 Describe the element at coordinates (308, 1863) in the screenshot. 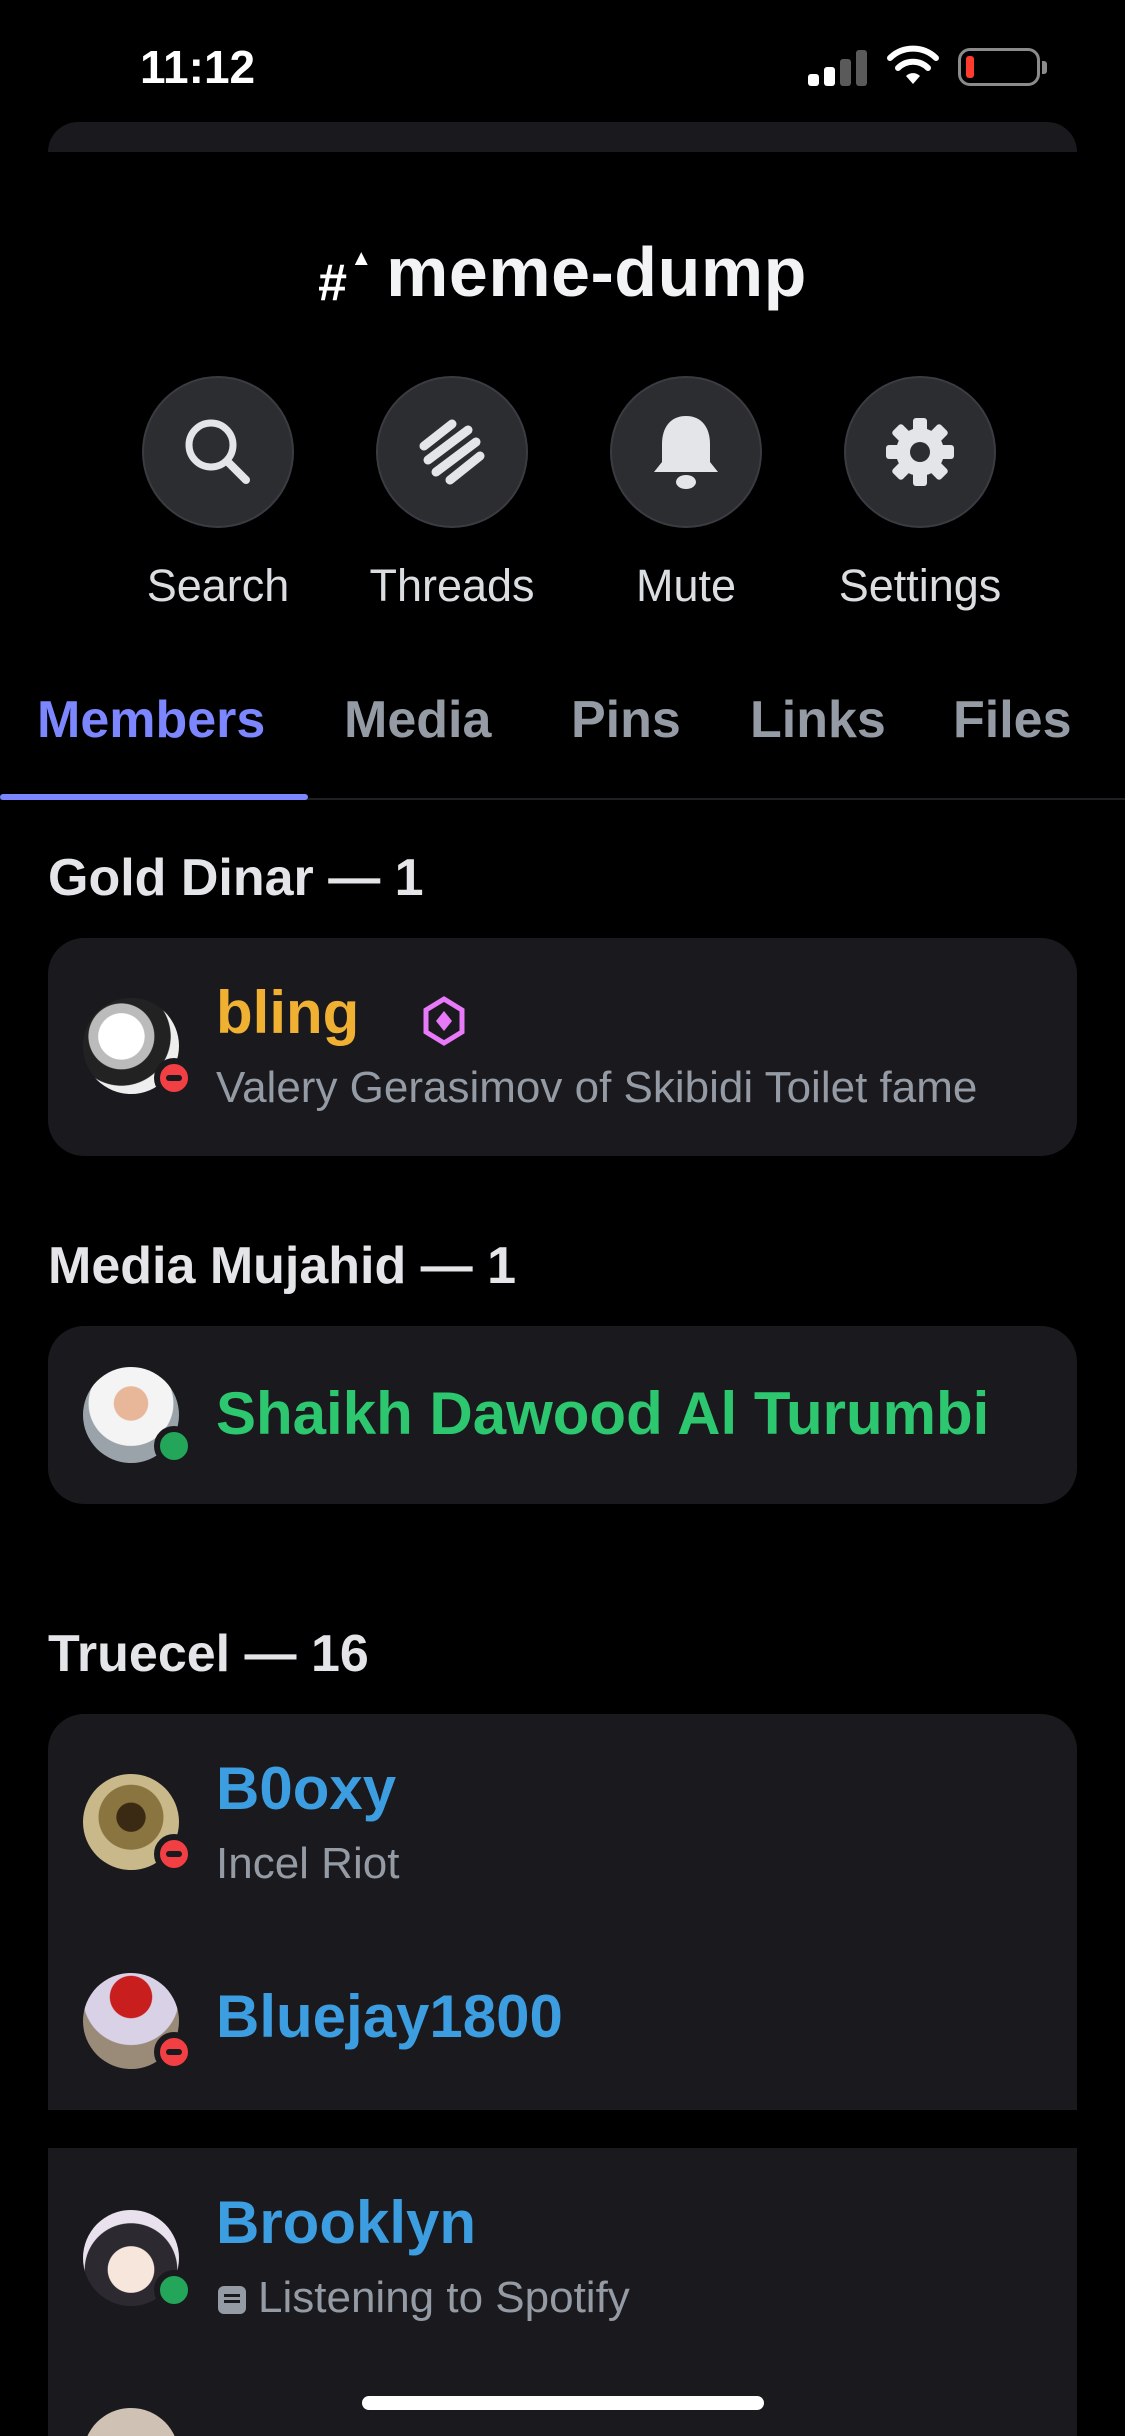

I see `member-custom-status: Incel Riot` at that location.